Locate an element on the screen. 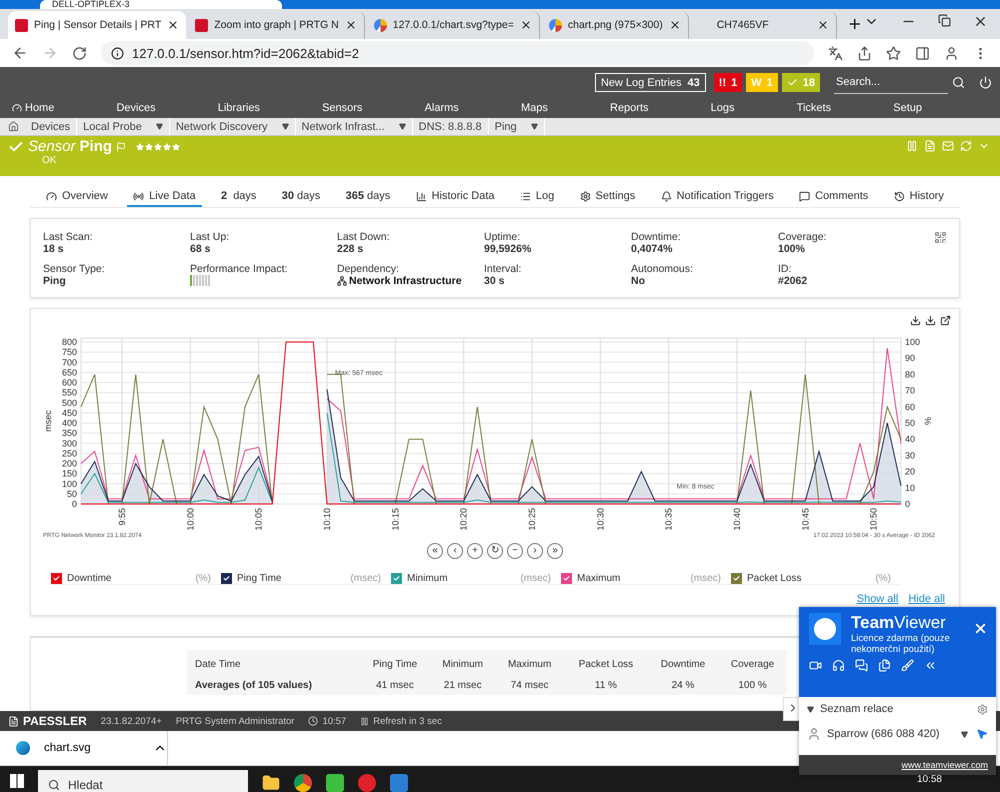 This screenshot has width=1000, height=792. external-link-icon is located at coordinates (945, 320).